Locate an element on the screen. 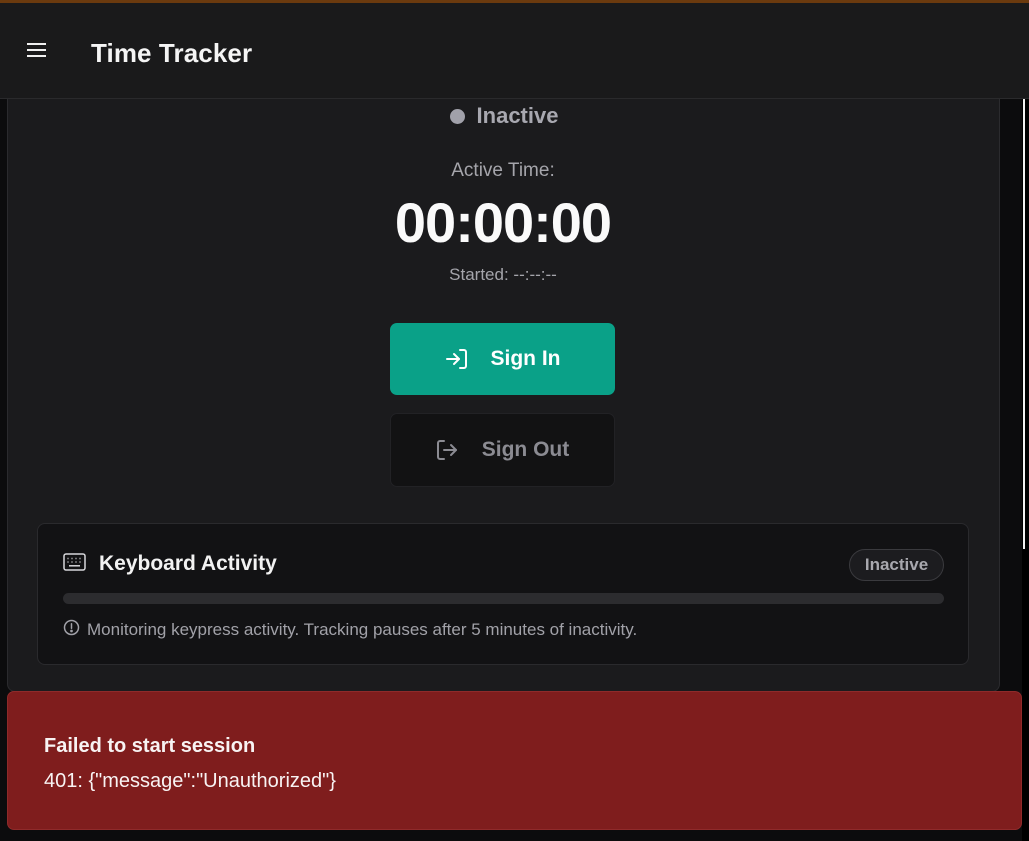 The width and height of the screenshot is (1029, 841). sign-in-icon is located at coordinates (457, 359).